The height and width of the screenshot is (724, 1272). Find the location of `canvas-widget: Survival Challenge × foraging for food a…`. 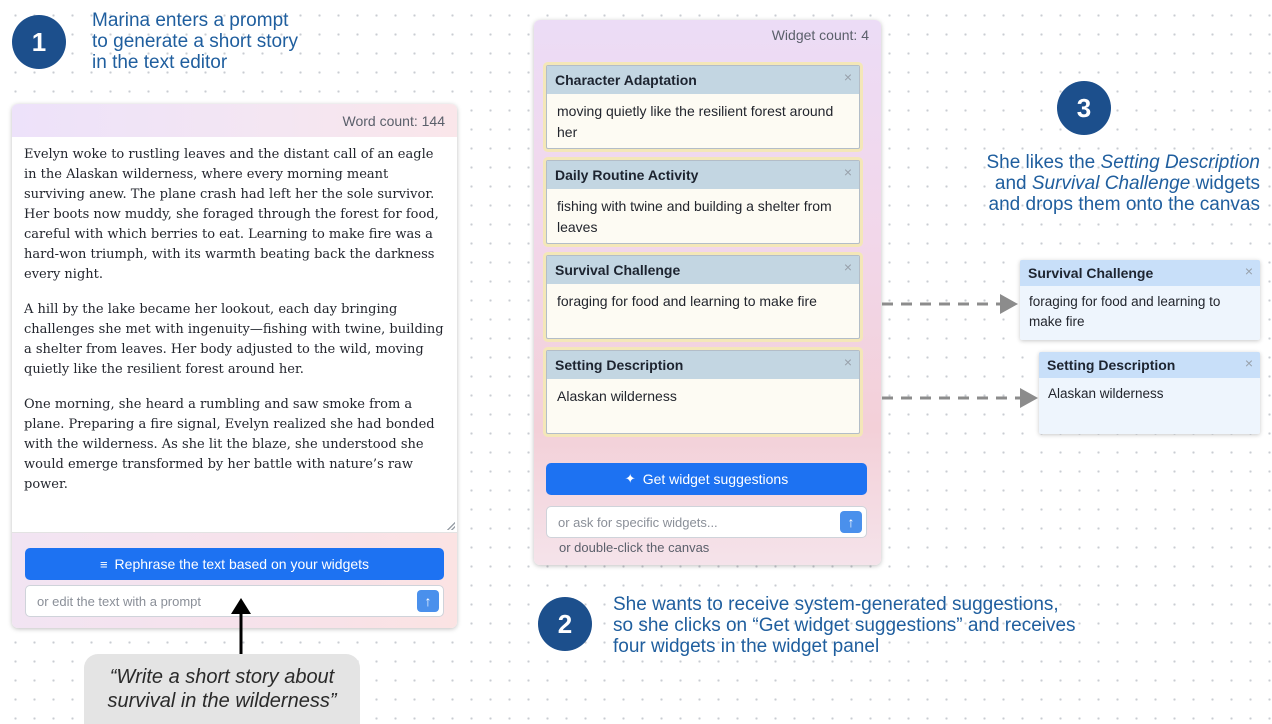

canvas-widget: Survival Challenge × foraging for food a… is located at coordinates (1140, 300).